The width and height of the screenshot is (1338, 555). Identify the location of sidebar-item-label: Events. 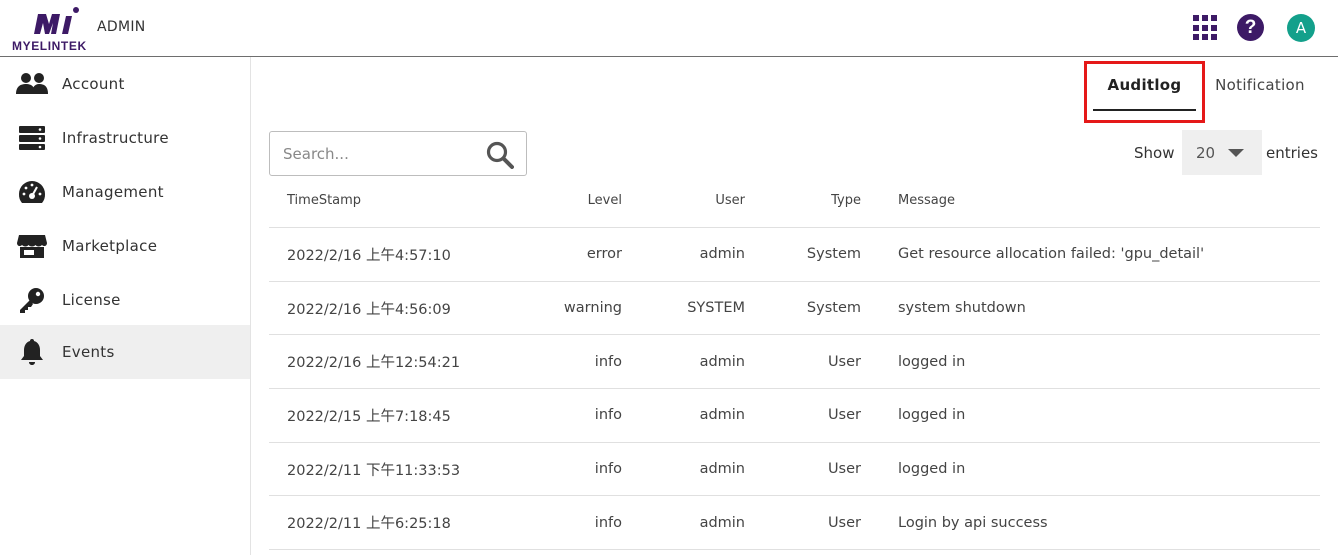
(88, 352).